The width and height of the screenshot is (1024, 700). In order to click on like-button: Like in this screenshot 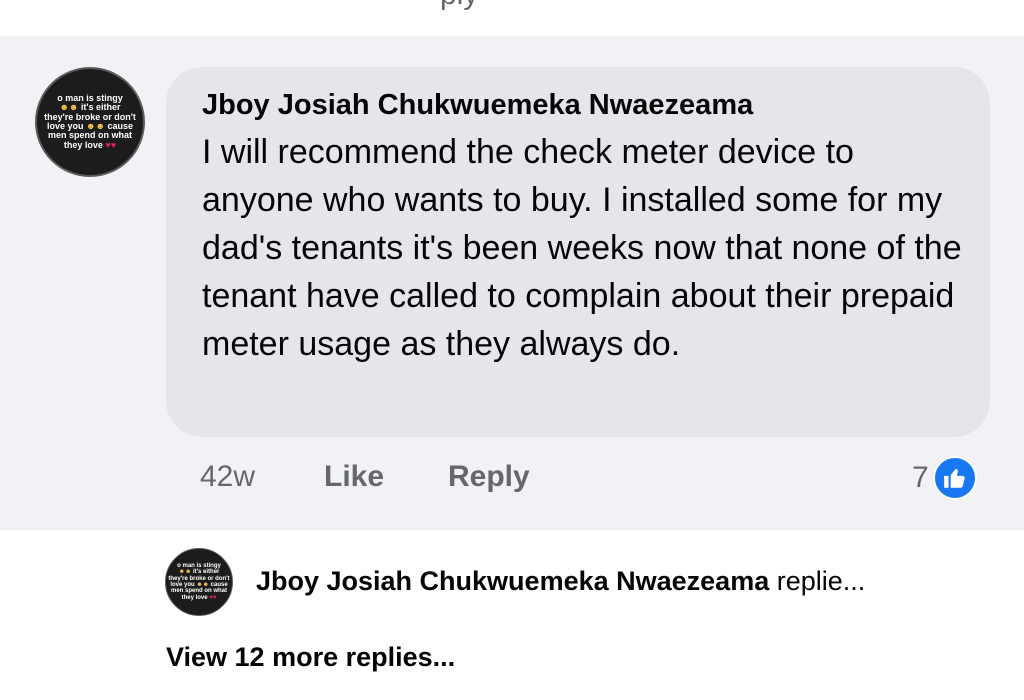, I will do `click(354, 477)`.